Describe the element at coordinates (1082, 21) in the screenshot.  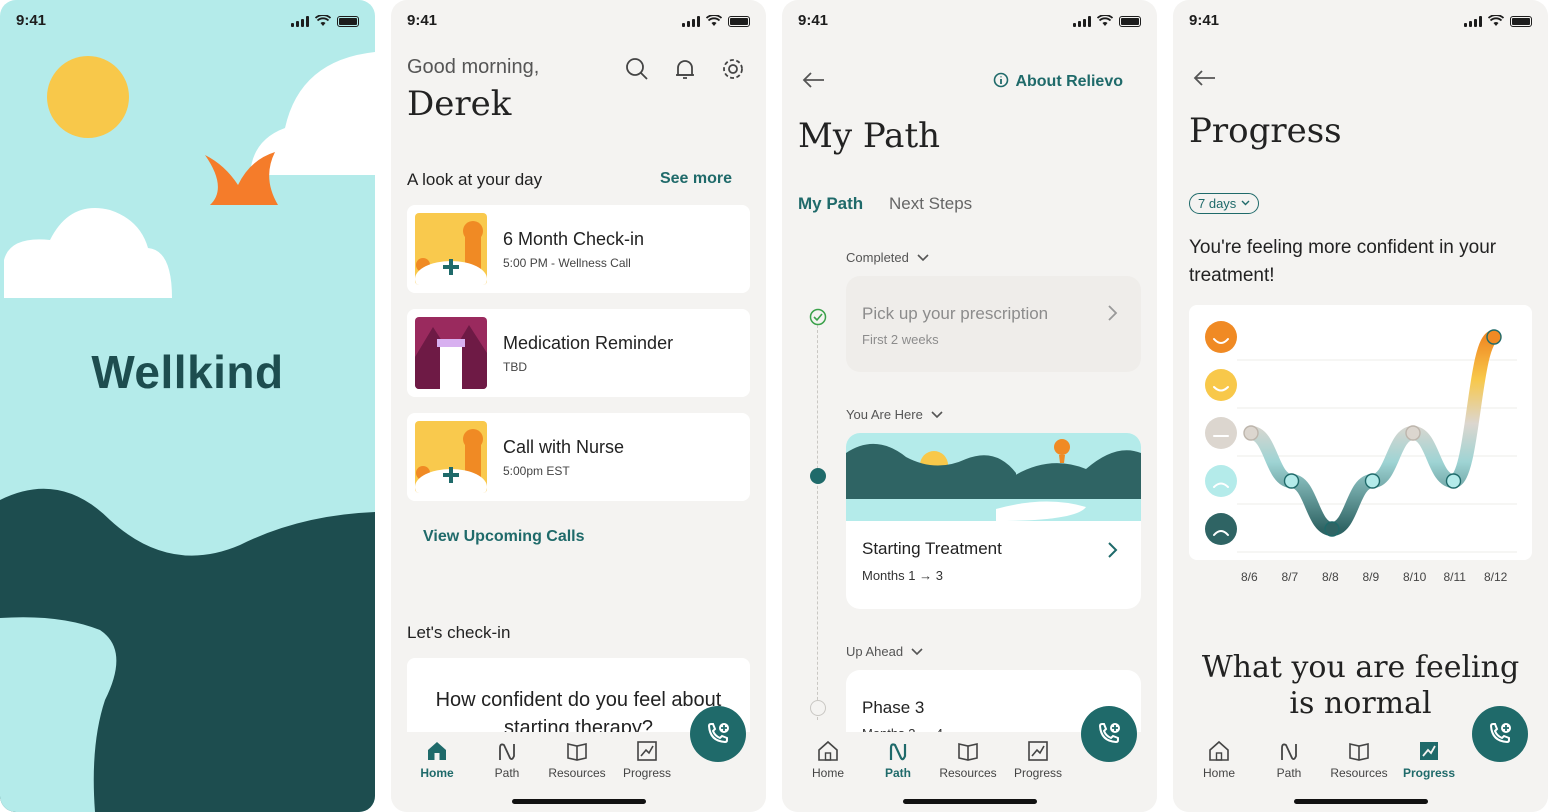
I see `signal-icon` at that location.